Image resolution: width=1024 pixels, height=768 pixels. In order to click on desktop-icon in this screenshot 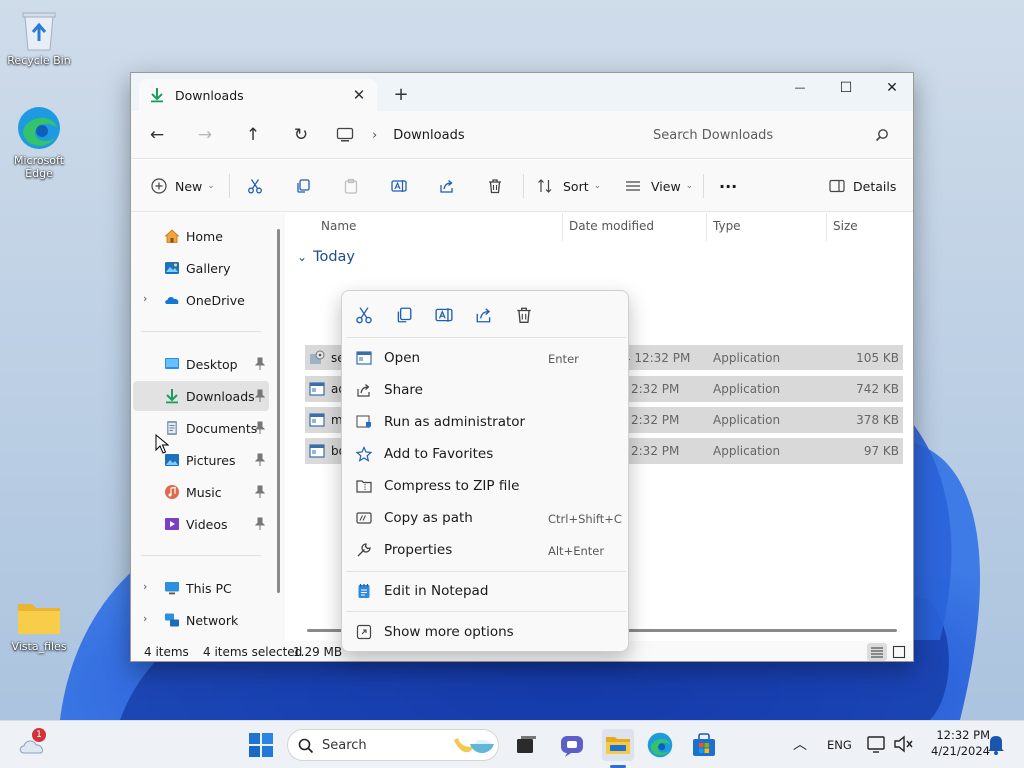, I will do `click(172, 363)`.